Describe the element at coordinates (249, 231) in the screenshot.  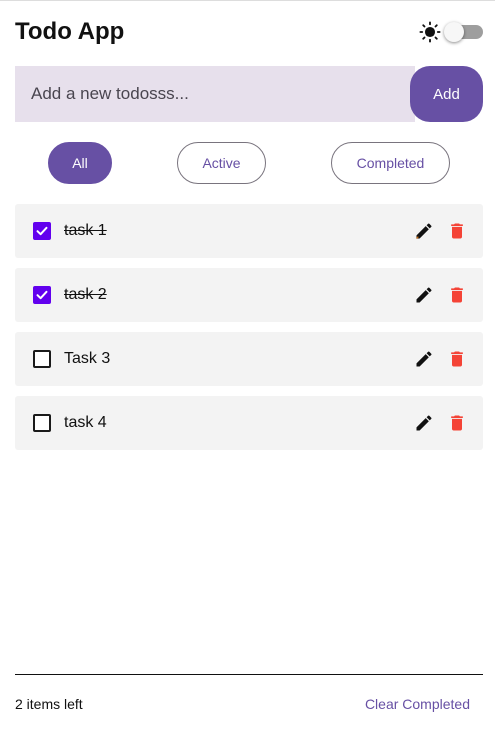
I see `todo-item: task 1` at that location.